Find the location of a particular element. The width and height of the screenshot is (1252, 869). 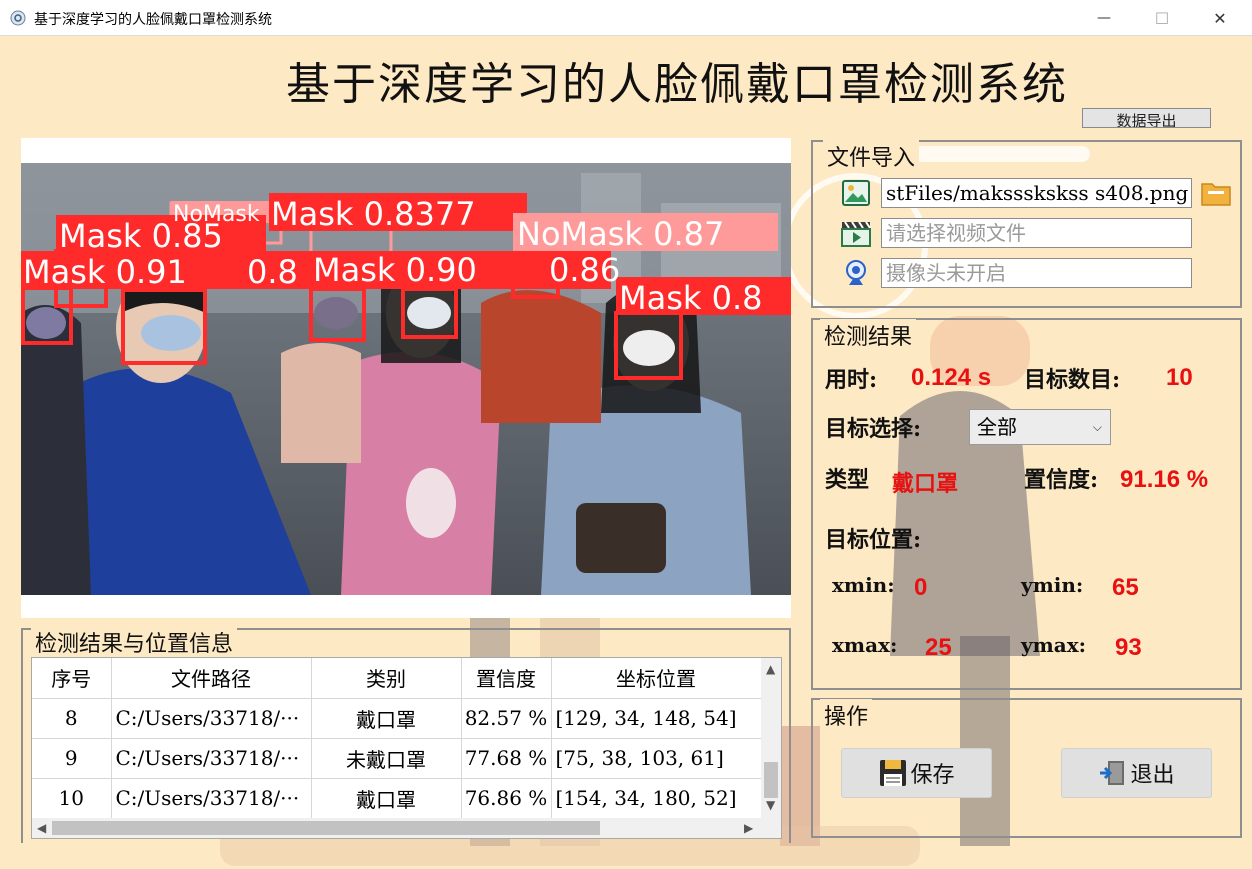

cell-confidence: 82.57 % is located at coordinates (506, 718).